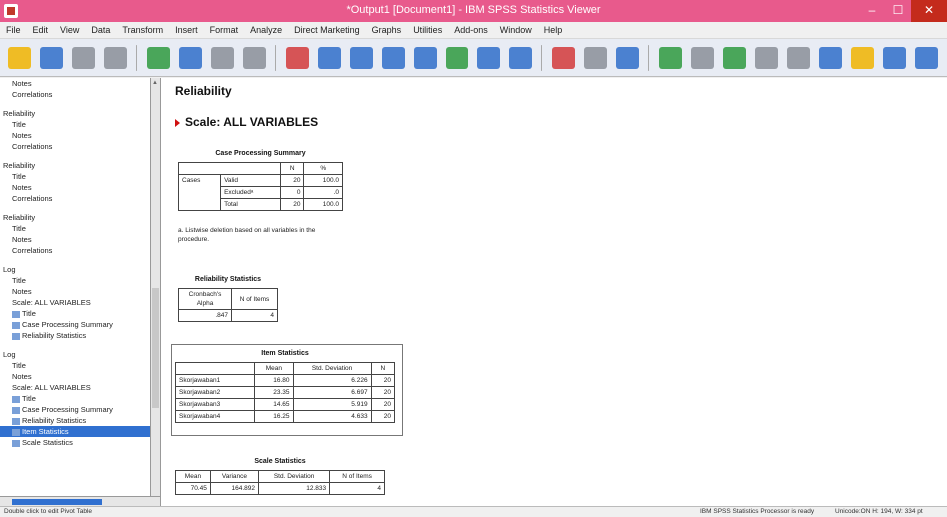  Describe the element at coordinates (735, 57) in the screenshot. I see `expand-icon` at that location.